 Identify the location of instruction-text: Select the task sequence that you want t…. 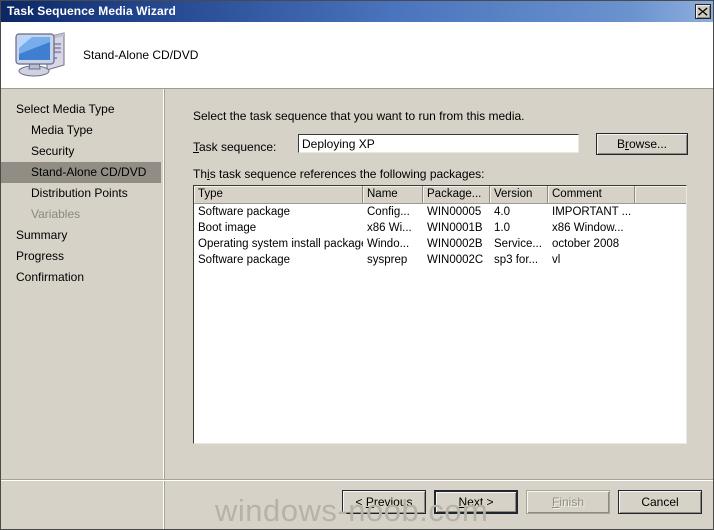
(359, 116).